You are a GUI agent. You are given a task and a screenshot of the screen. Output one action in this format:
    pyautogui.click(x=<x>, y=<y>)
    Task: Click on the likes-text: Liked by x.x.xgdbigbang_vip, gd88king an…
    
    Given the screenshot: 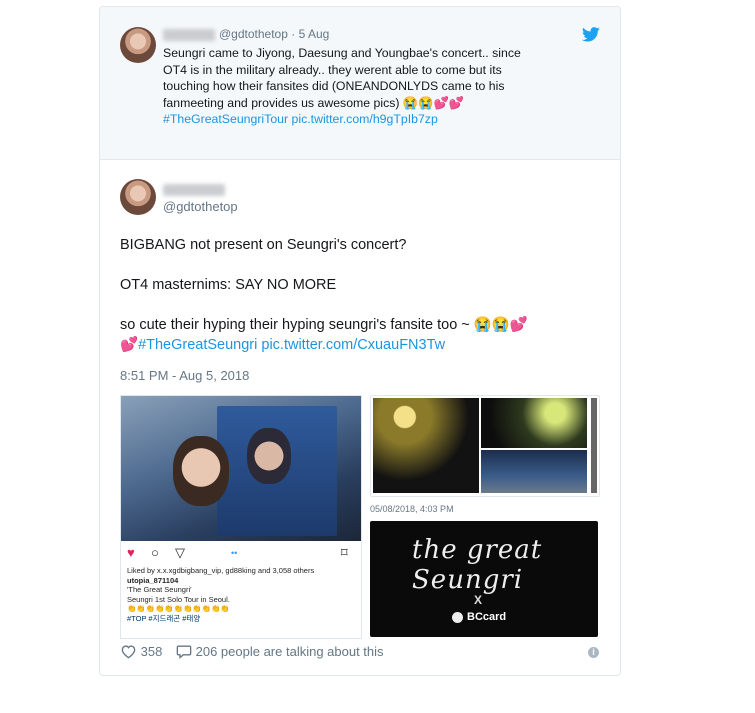 What is the action you would take?
    pyautogui.click(x=221, y=570)
    